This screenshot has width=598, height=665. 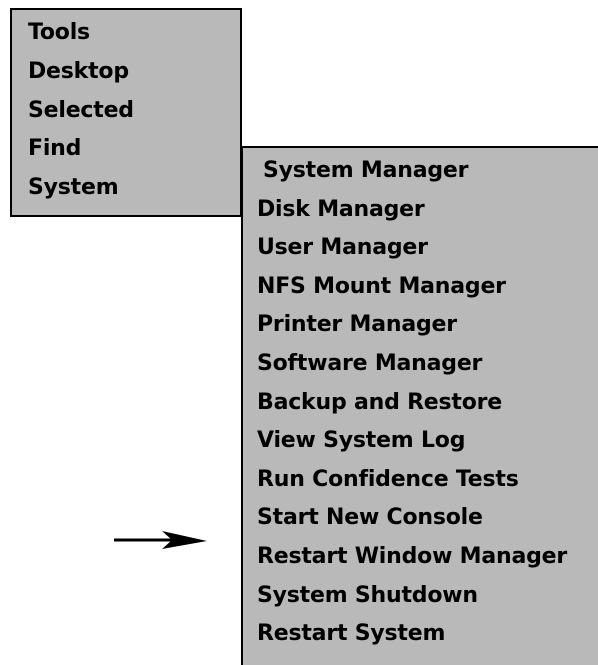 I want to click on submenu-item-system-shutdown: System Shutdown, so click(x=427, y=596).